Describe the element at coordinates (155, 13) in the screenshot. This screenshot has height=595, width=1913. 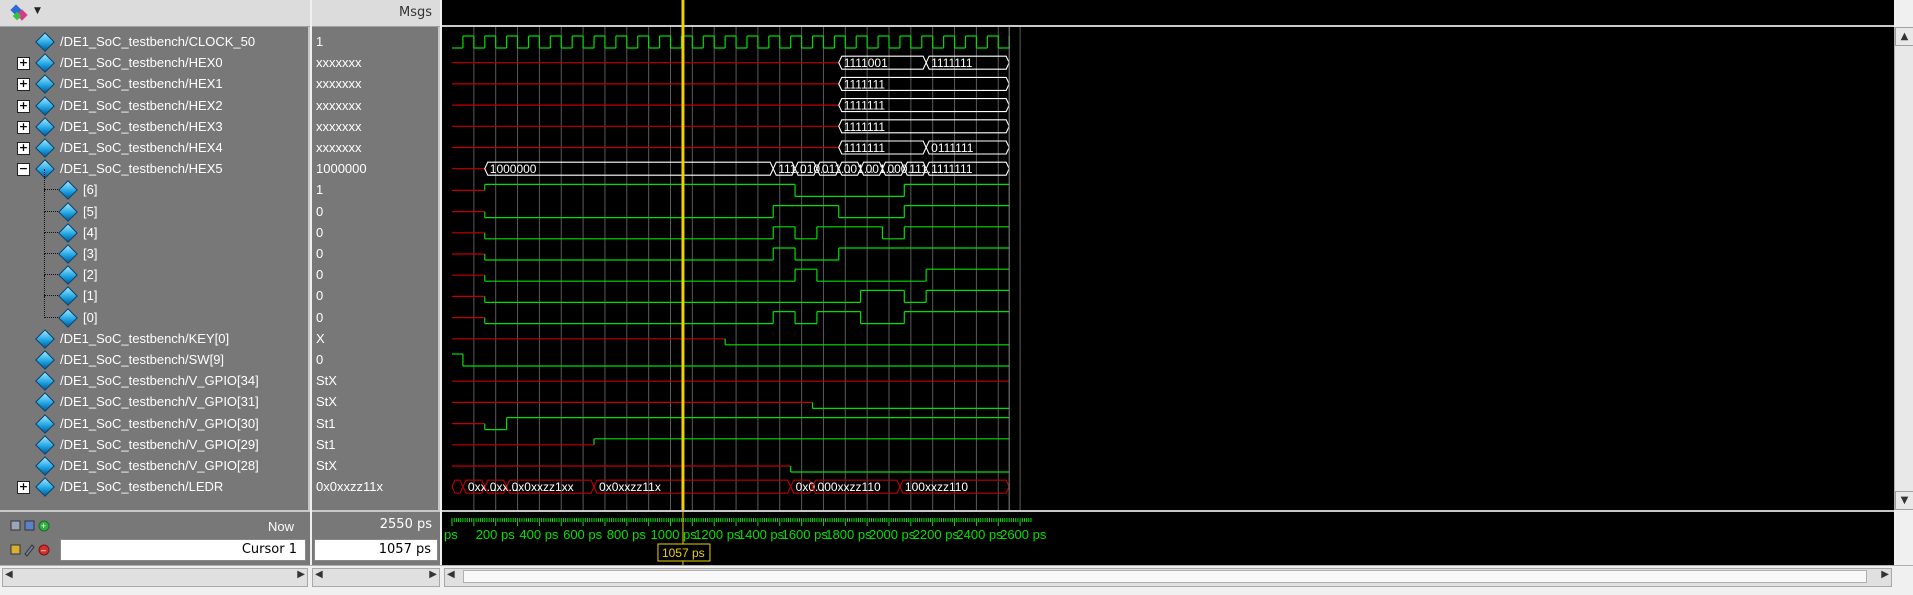
I see `names-toolbar: ▼` at that location.